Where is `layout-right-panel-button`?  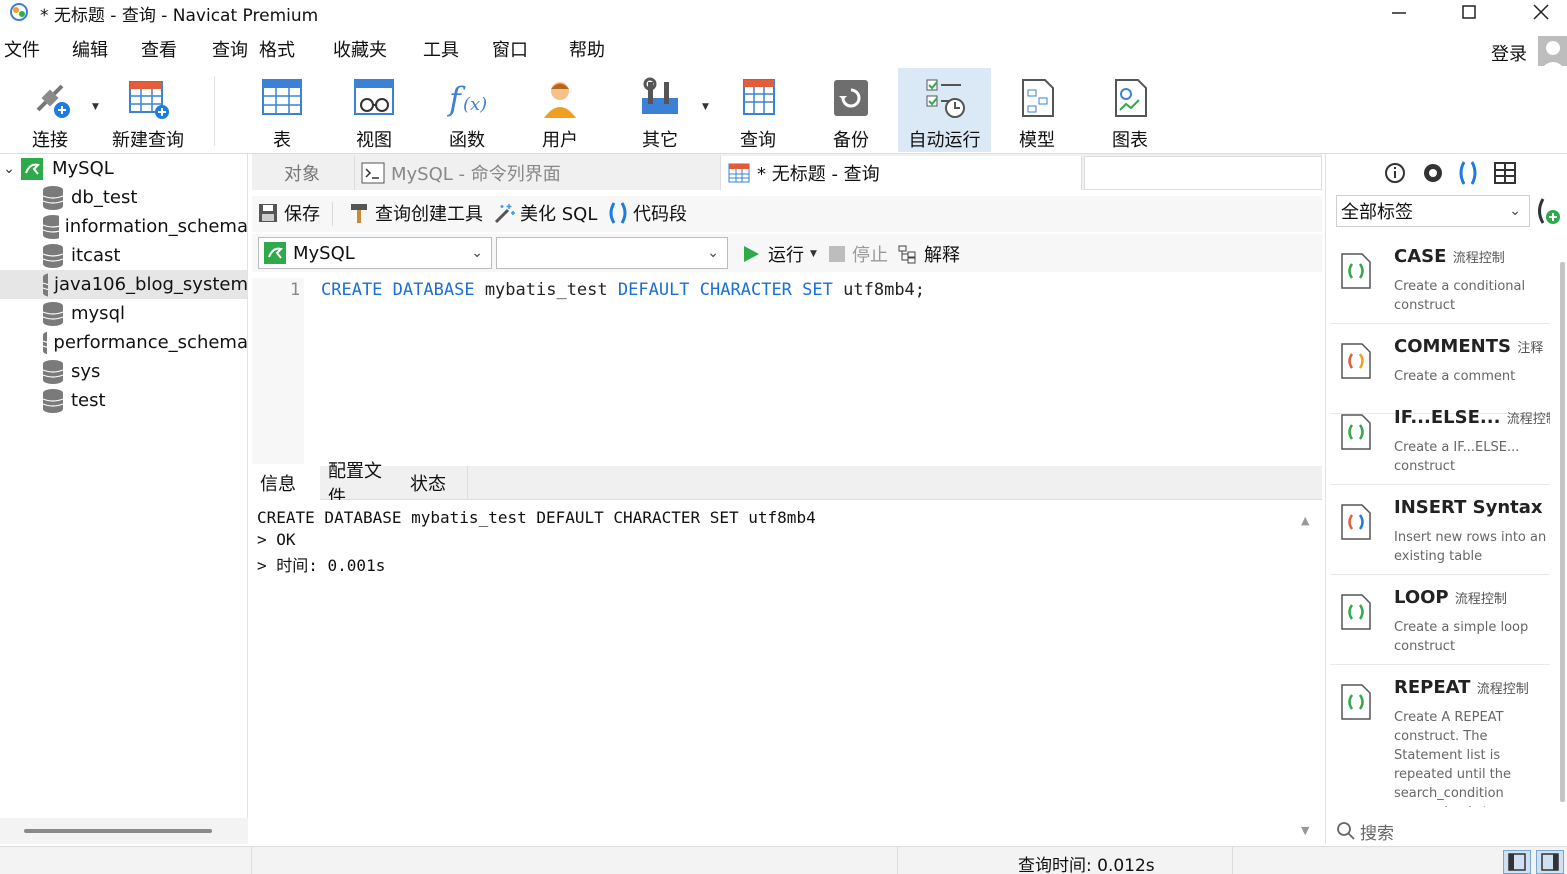
layout-right-panel-button is located at coordinates (1550, 862).